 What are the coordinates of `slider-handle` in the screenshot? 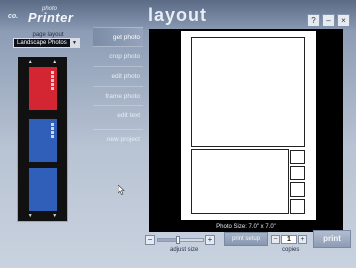 It's located at (178, 240).